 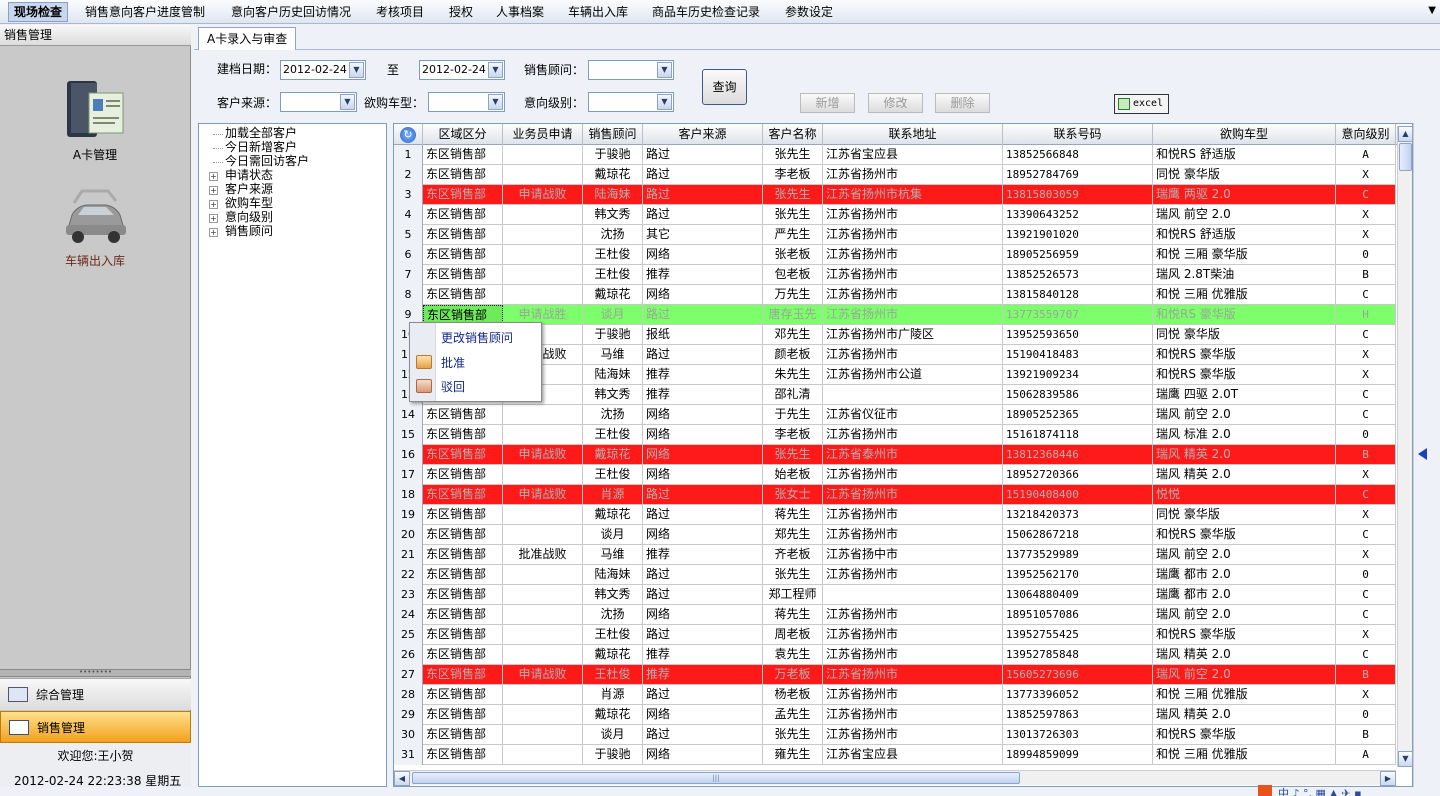 What do you see at coordinates (1078, 735) in the screenshot?
I see `cell-phone: 13013726303` at bounding box center [1078, 735].